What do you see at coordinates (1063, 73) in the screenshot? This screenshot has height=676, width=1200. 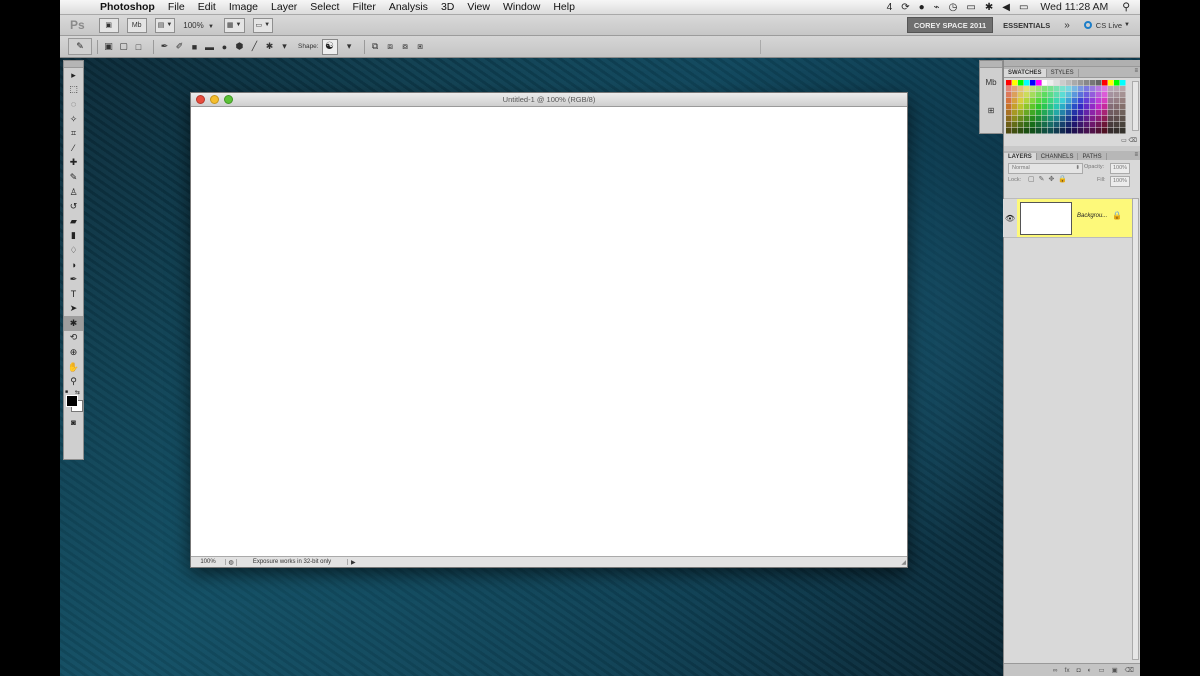 I see `tab-styles: STYLES` at bounding box center [1063, 73].